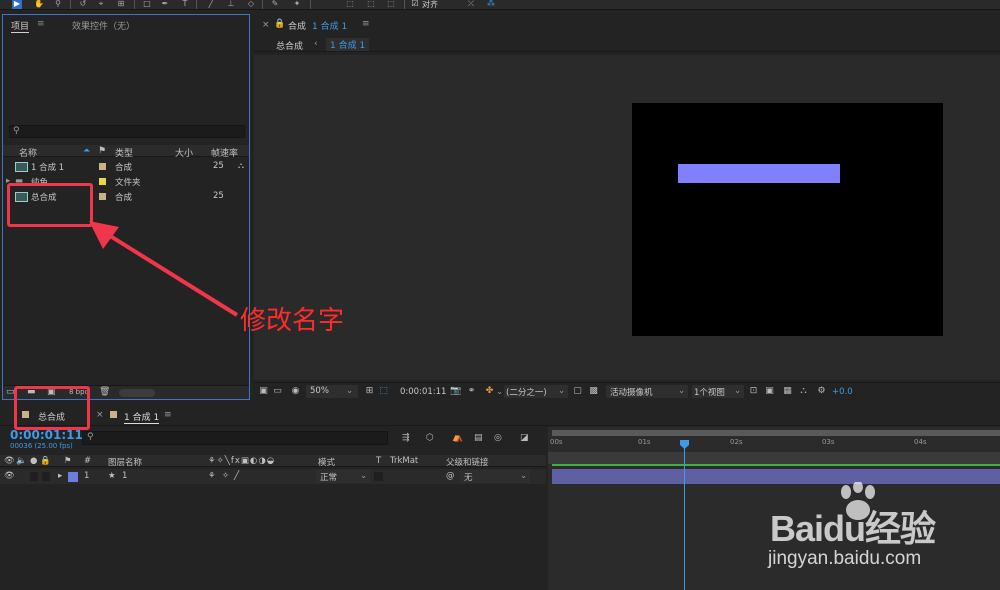 Image resolution: width=1000 pixels, height=590 pixels. What do you see at coordinates (86, 151) in the screenshot?
I see `sort-asc-icon: ⏶` at bounding box center [86, 151].